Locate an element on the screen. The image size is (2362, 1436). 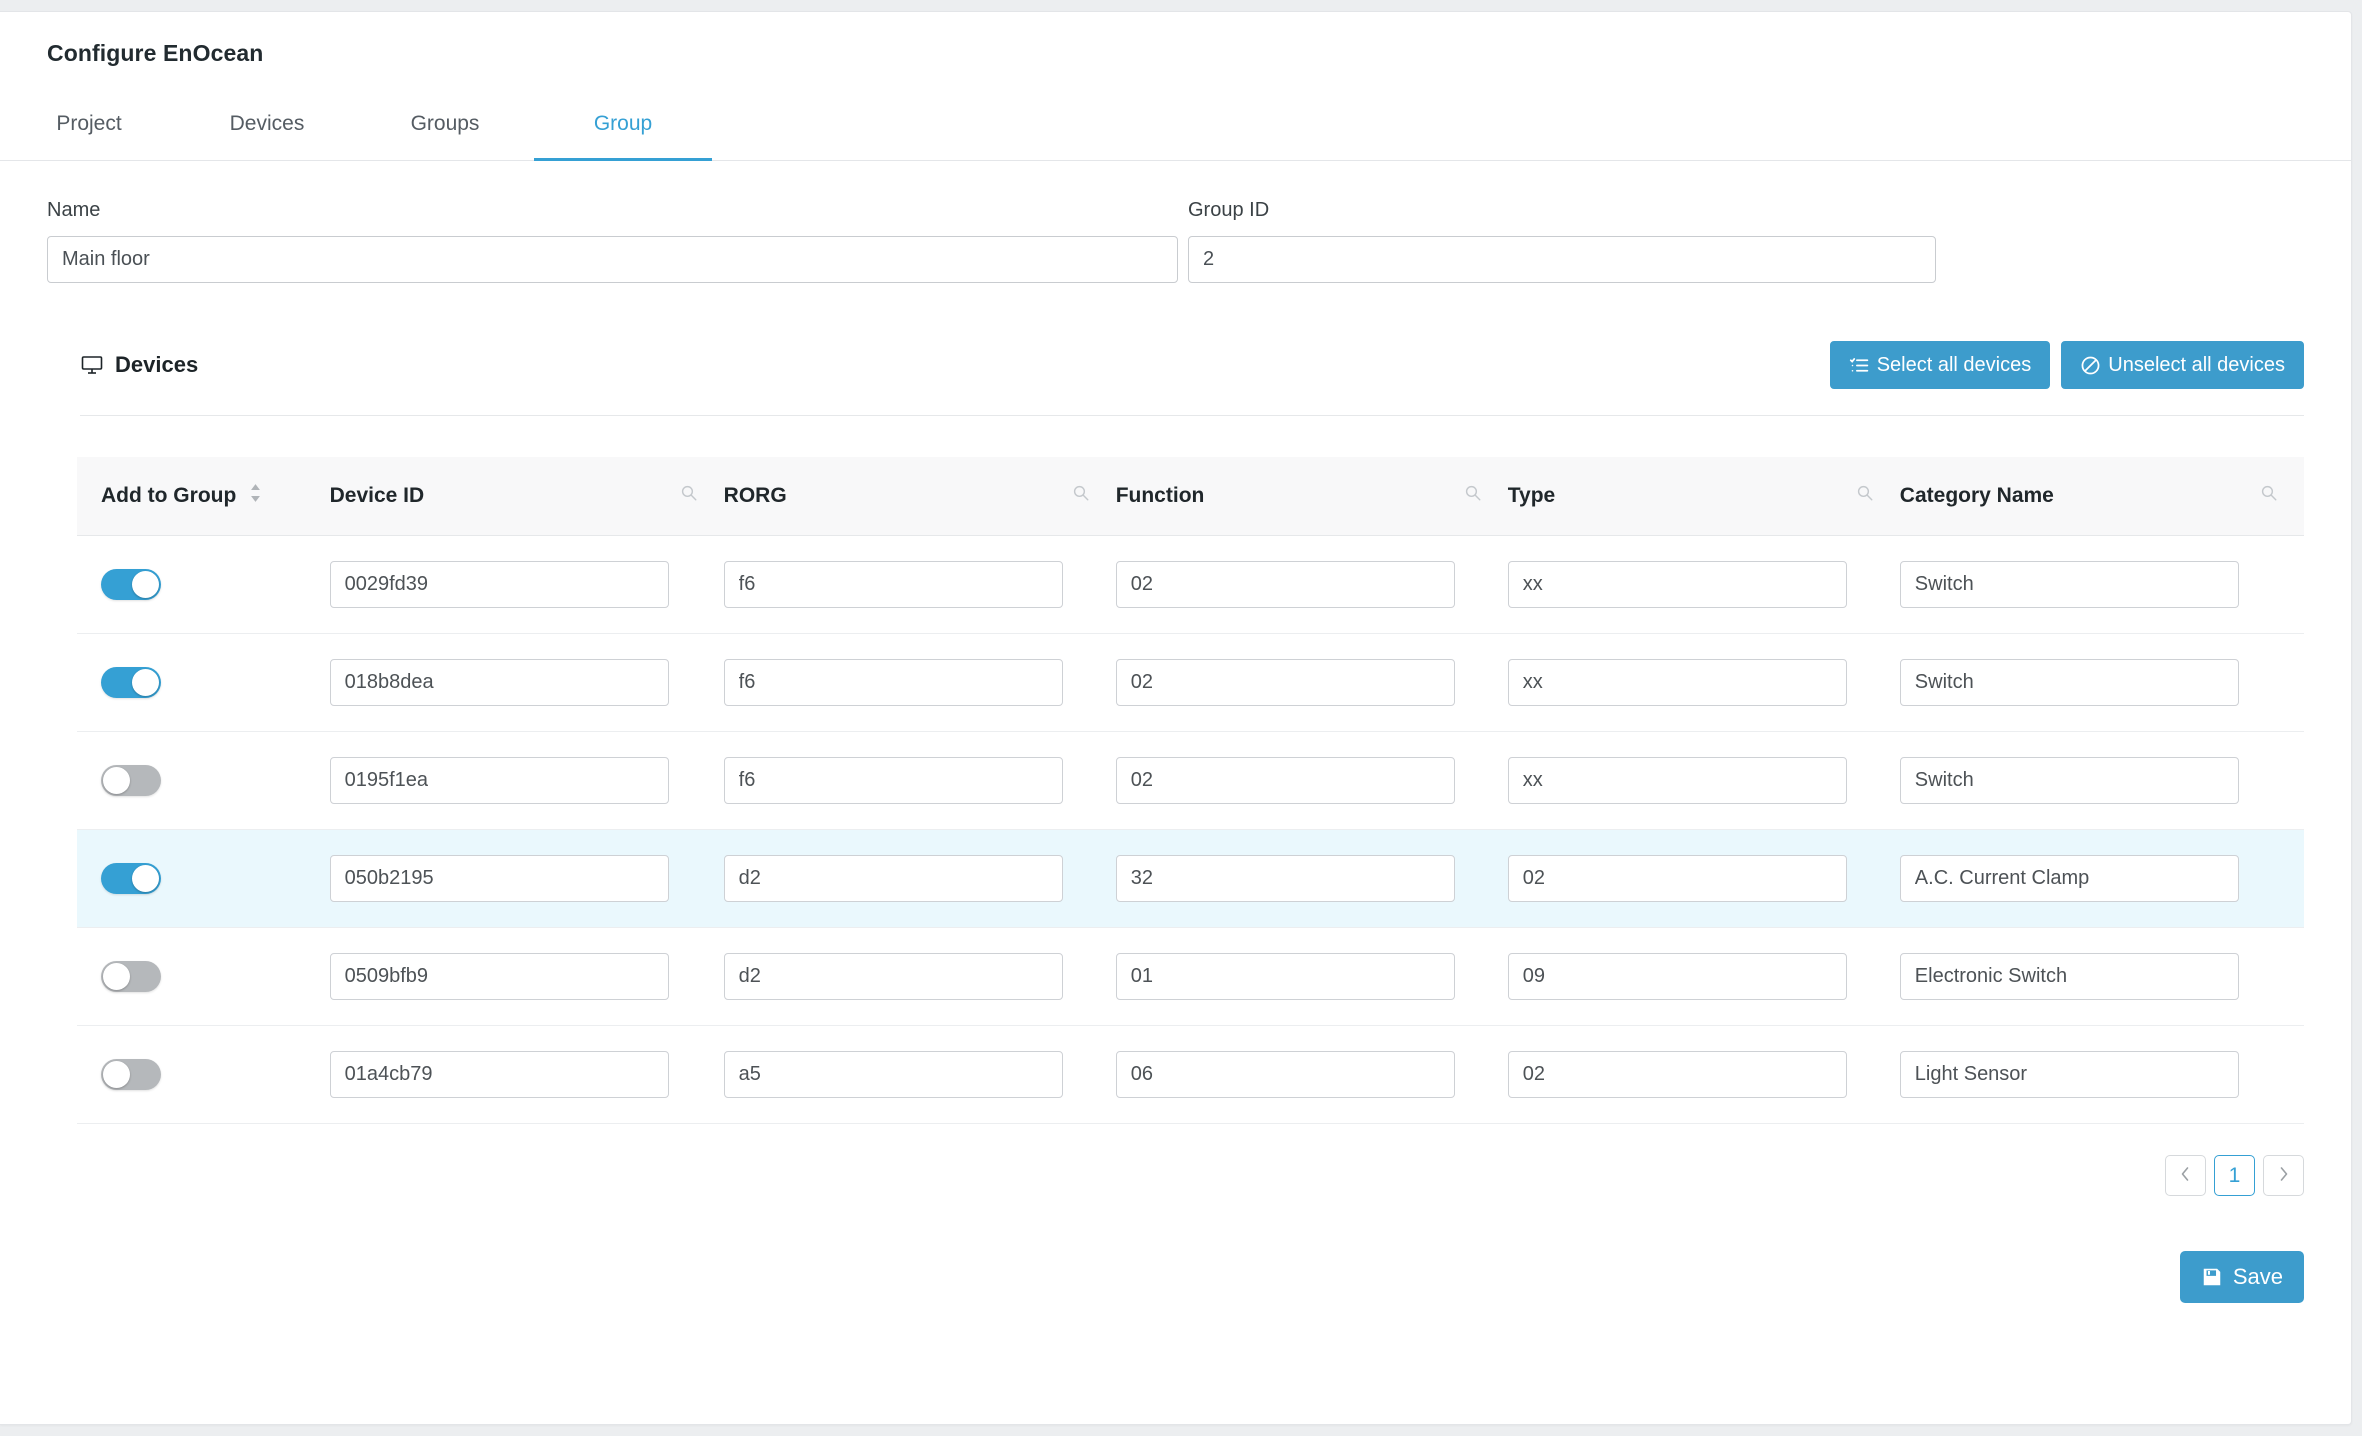
pagination-next-button is located at coordinates (2283, 1175).